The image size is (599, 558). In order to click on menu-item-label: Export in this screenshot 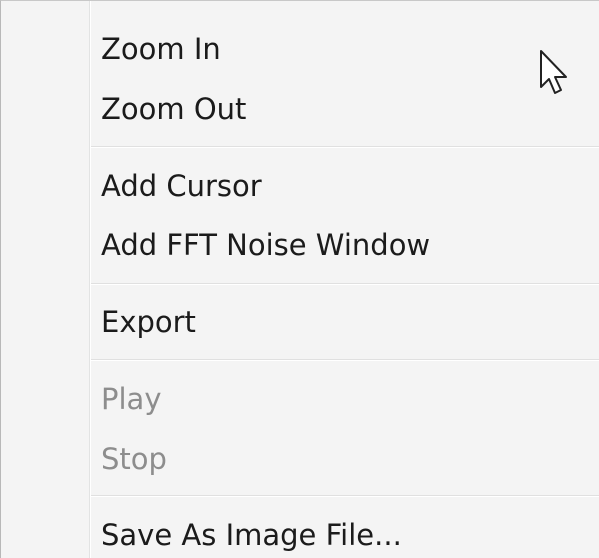, I will do `click(148, 322)`.